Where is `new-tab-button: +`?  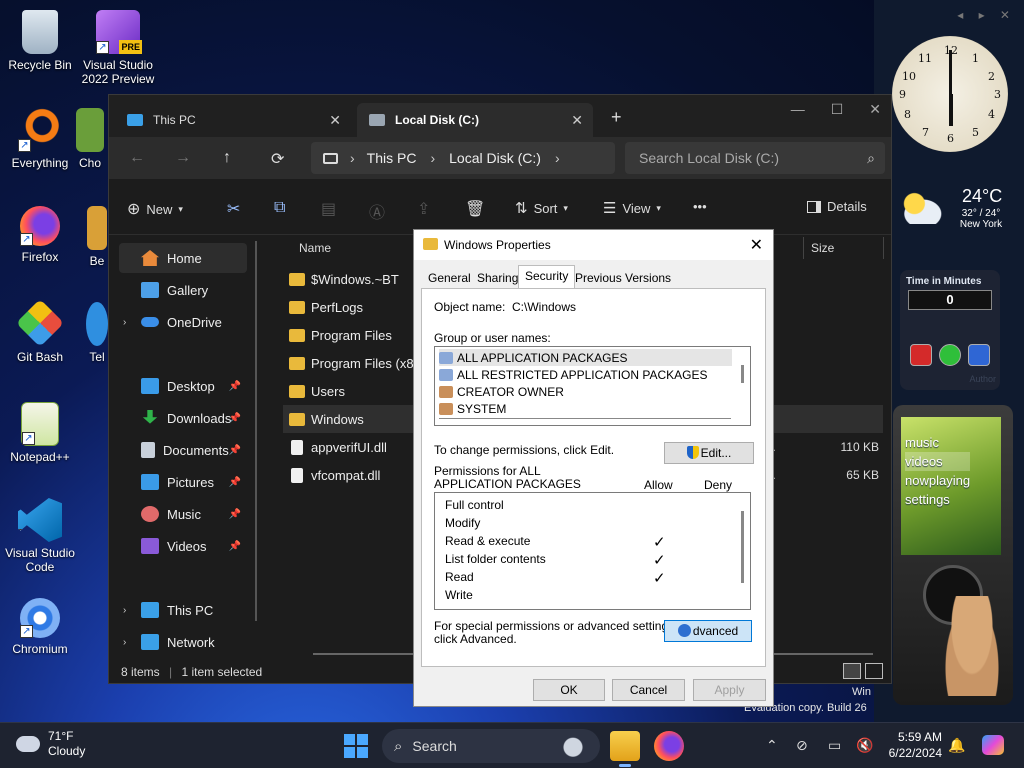 new-tab-button: + is located at coordinates (616, 117).